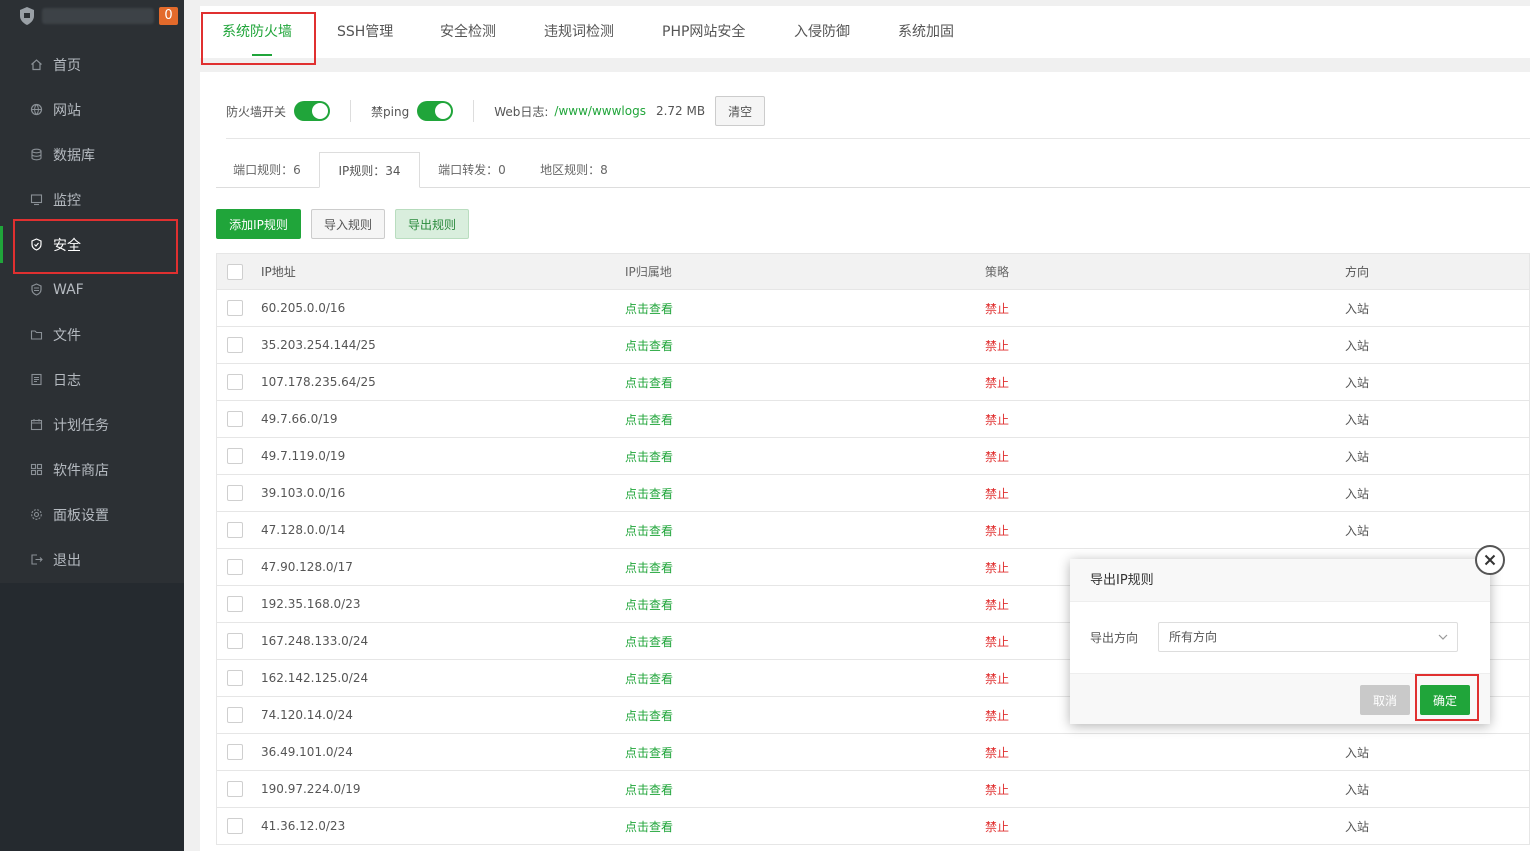 The height and width of the screenshot is (851, 1530). I want to click on tab-intrusion: 入侵防御, so click(822, 32).